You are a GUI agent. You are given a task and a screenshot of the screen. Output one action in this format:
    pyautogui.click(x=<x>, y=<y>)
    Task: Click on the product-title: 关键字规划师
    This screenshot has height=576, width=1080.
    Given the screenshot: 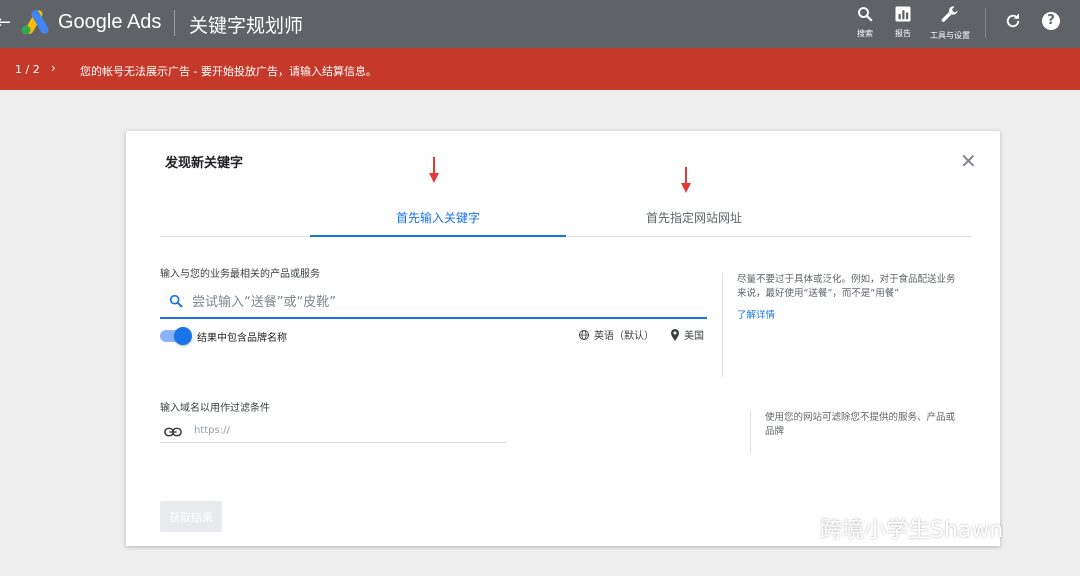 What is the action you would take?
    pyautogui.click(x=246, y=26)
    